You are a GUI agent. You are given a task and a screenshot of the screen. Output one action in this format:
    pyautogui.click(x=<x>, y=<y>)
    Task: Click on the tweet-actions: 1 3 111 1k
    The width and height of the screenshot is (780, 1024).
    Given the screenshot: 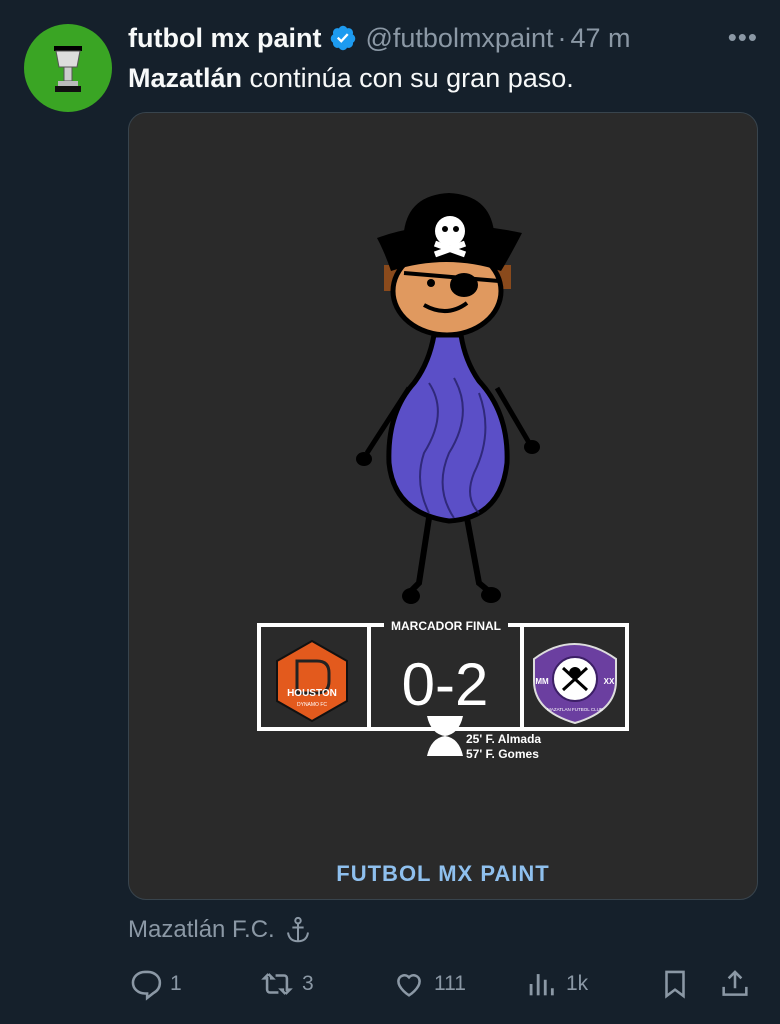 What is the action you would take?
    pyautogui.click(x=443, y=984)
    